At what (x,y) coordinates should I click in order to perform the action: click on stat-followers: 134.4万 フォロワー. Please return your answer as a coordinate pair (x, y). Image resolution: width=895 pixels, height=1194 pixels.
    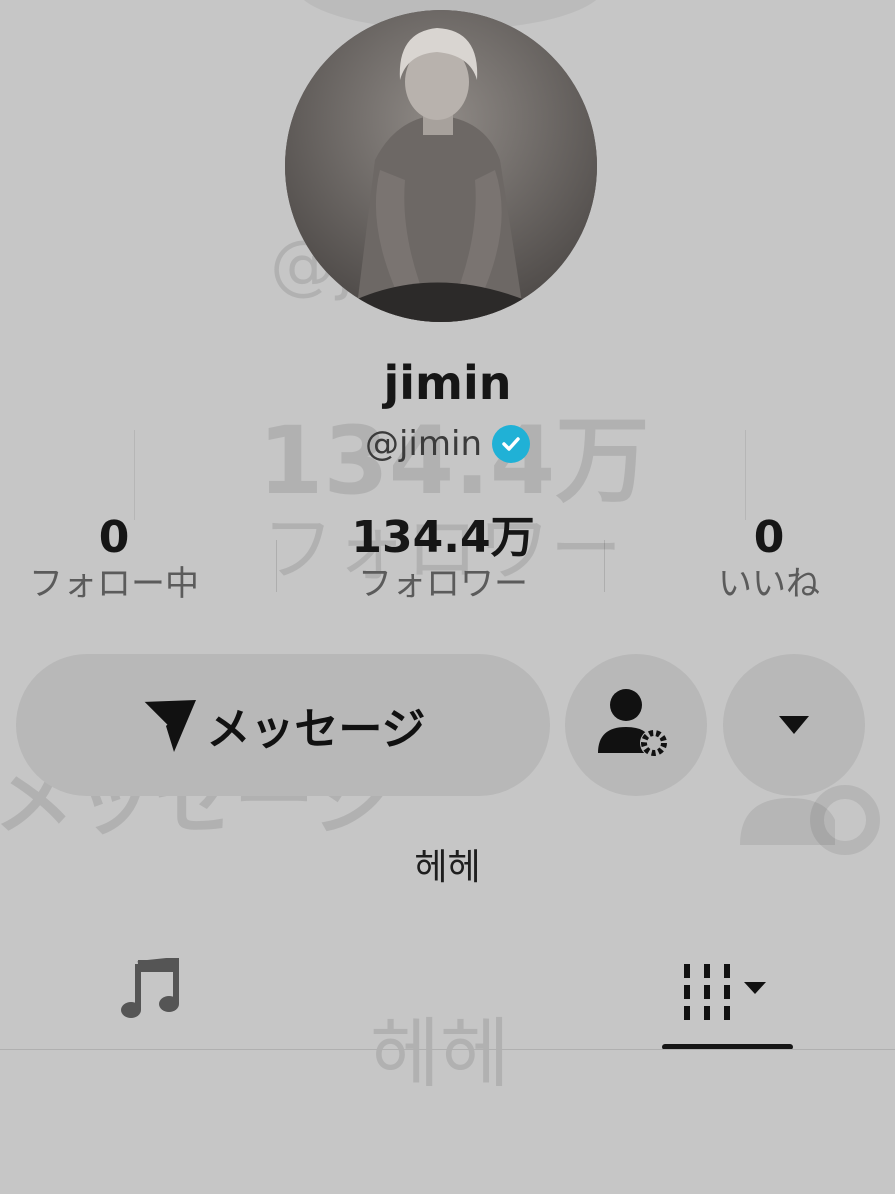
    Looking at the image, I should click on (443, 559).